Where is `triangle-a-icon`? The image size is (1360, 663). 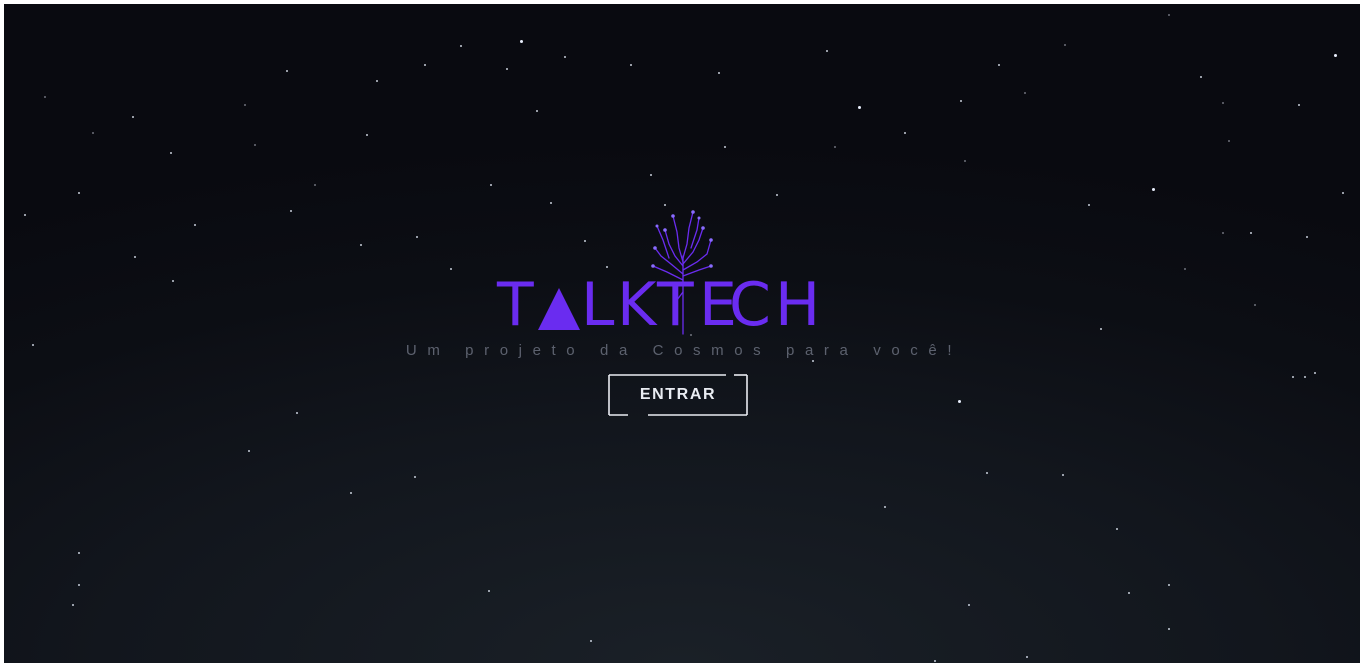
triangle-a-icon is located at coordinates (559, 309).